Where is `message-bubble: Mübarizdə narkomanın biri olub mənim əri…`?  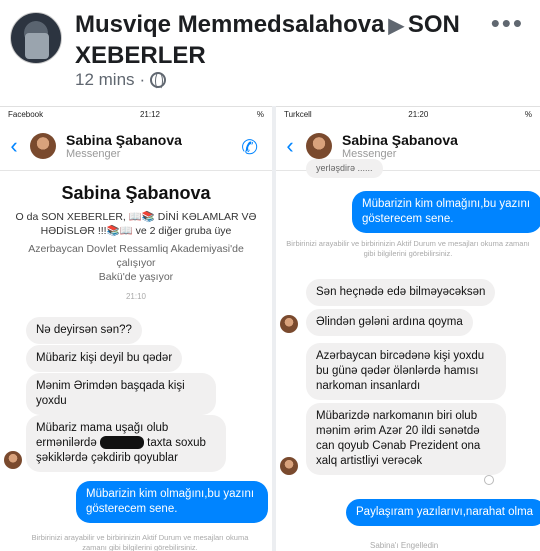 message-bubble: Mübarizdə narkomanın biri olub mənim əri… is located at coordinates (406, 439).